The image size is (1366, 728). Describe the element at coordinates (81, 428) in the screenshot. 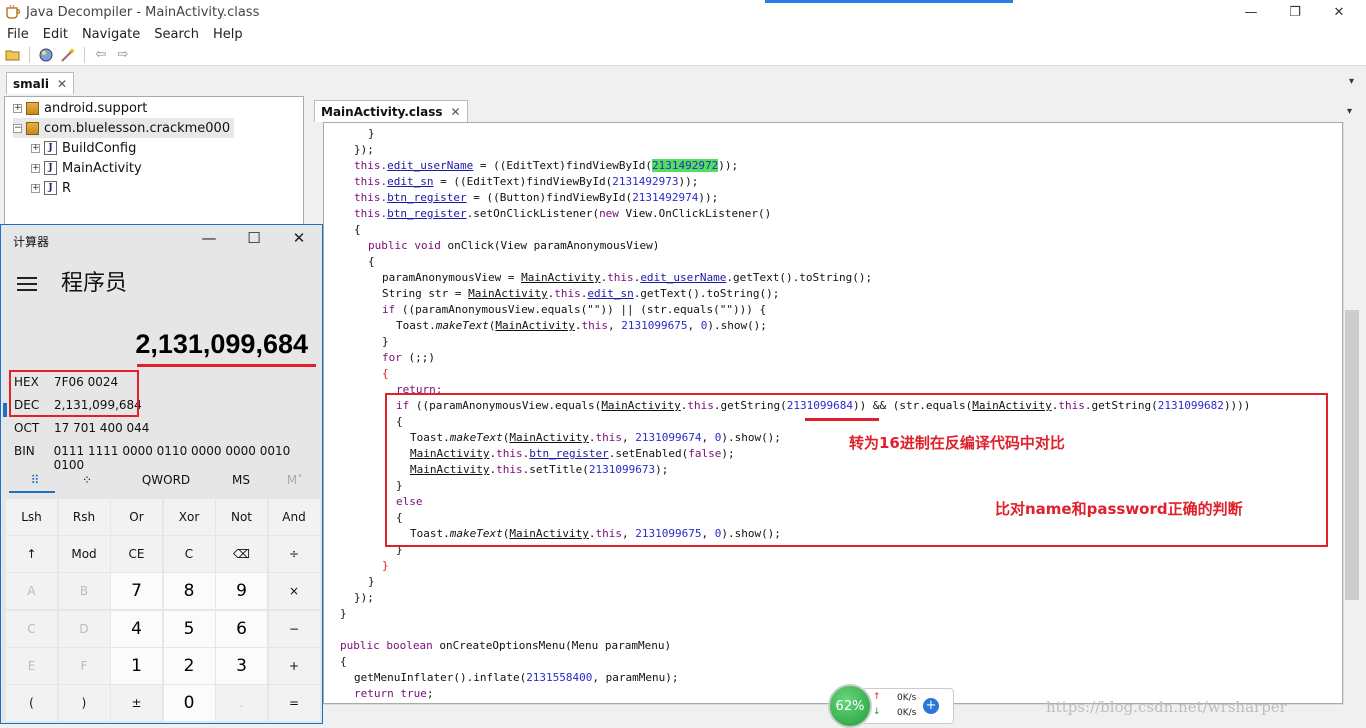

I see `radix-oct: OCT 17 701 400 044` at that location.